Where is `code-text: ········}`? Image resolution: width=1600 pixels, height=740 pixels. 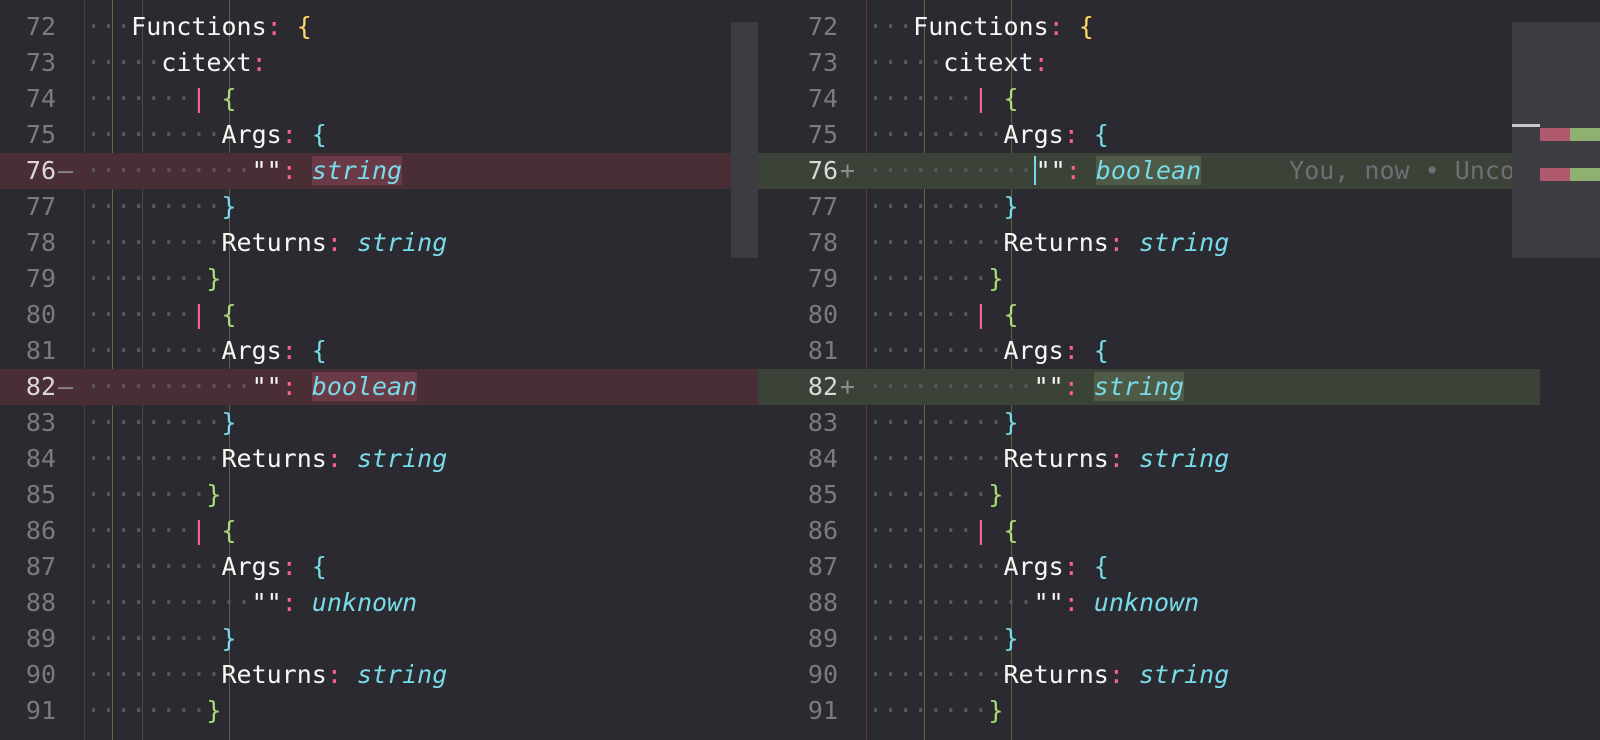 code-text: ········} is located at coordinates (935, 711).